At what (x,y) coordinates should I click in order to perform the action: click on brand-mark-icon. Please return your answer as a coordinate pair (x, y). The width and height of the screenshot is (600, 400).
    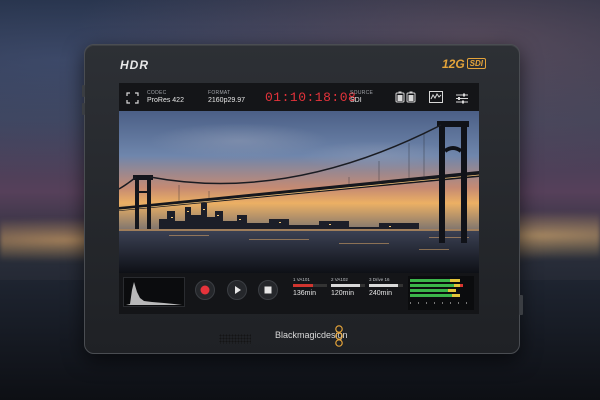
    Looking at the image, I should click on (339, 338).